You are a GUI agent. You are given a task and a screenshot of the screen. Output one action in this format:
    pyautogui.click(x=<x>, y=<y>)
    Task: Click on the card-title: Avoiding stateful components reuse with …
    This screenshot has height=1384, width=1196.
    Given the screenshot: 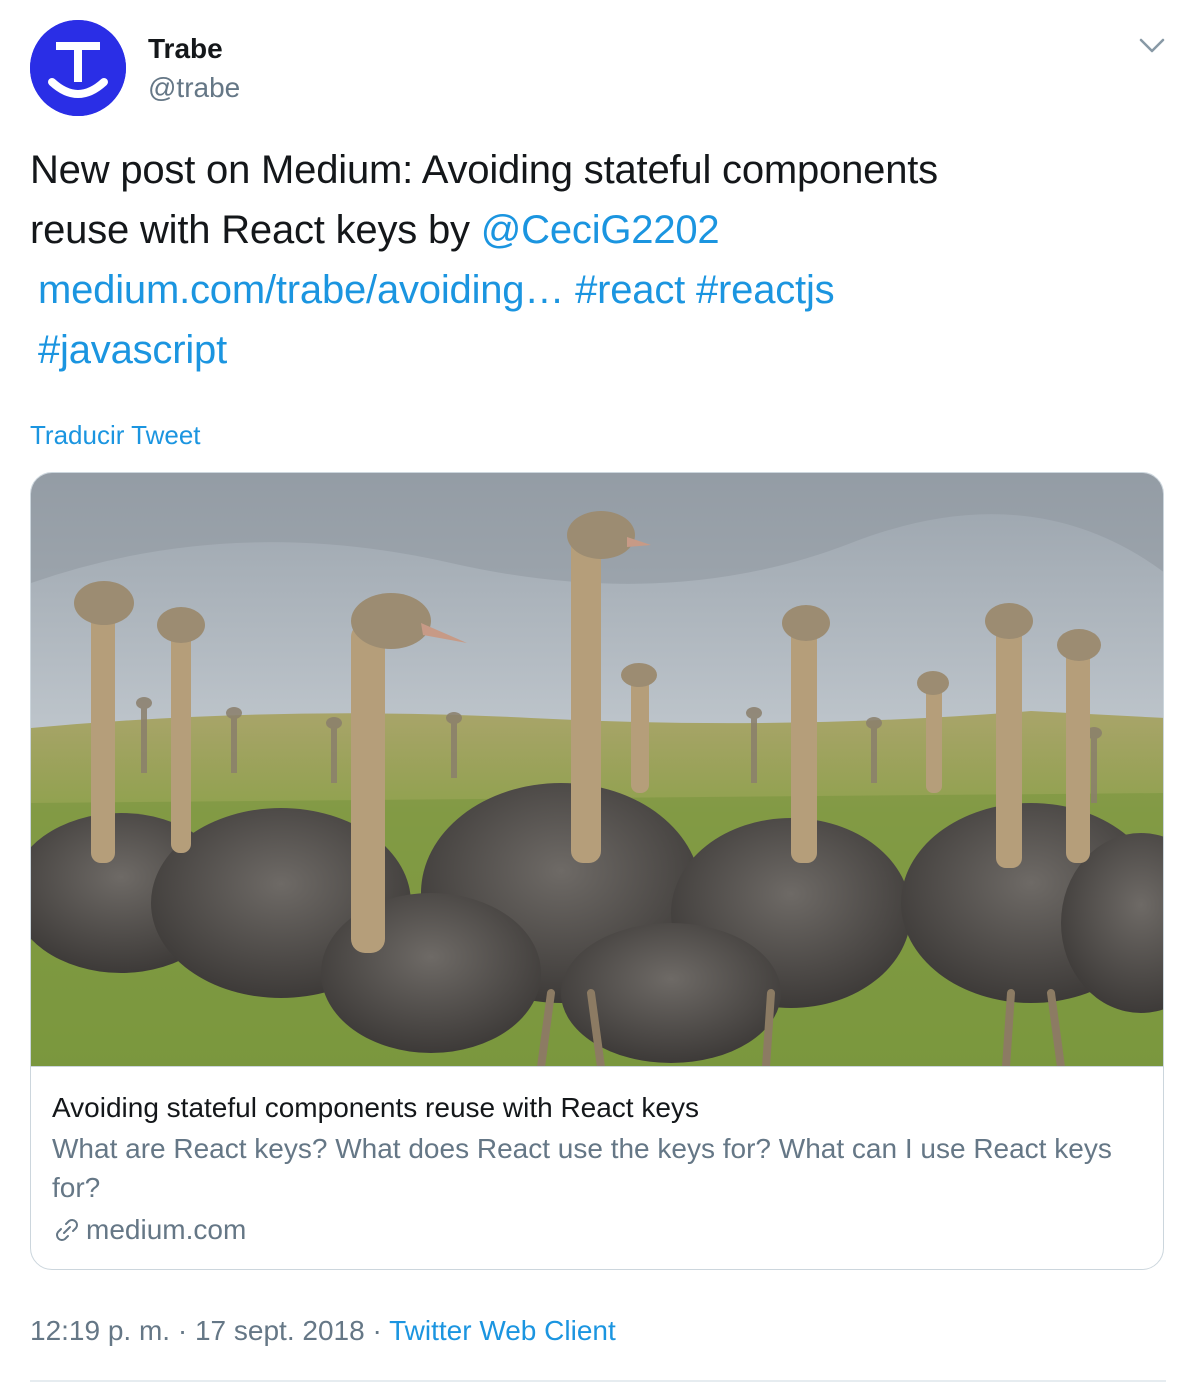 What is the action you would take?
    pyautogui.click(x=375, y=1108)
    